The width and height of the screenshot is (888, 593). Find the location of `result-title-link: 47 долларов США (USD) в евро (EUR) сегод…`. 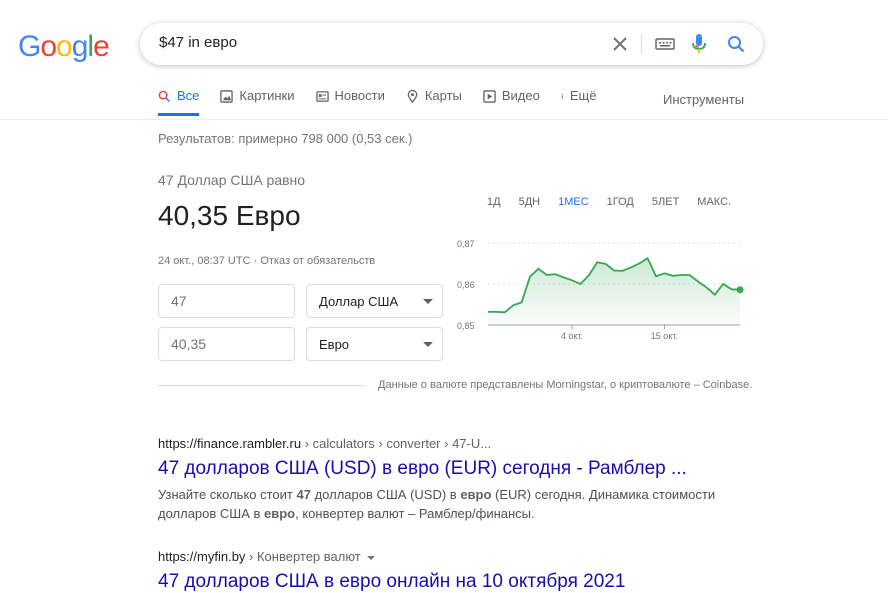

result-title-link: 47 долларов США (USD) в евро (EUR) сегод… is located at coordinates (438, 469).